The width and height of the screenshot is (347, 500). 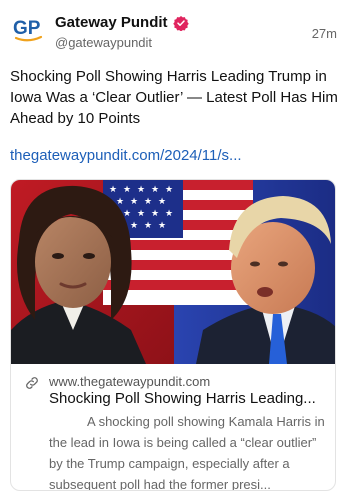 What do you see at coordinates (103, 42) in the screenshot?
I see `account-handle: @gatewaypundit` at bounding box center [103, 42].